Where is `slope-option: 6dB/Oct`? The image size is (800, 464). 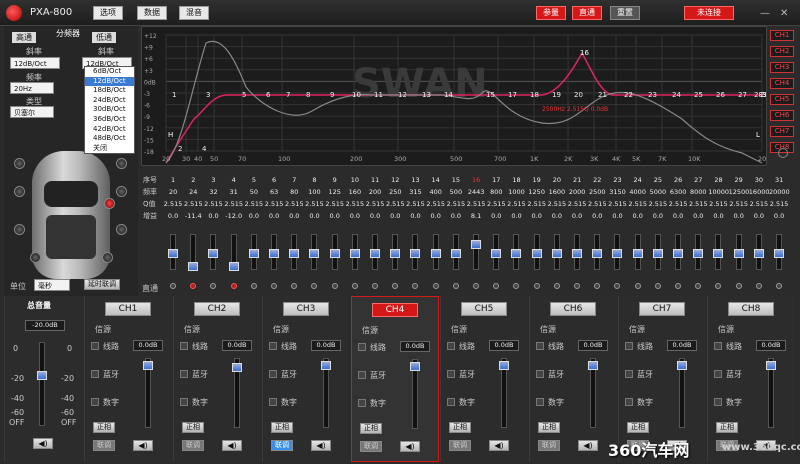 slope-option: 6dB/Oct is located at coordinates (109, 72).